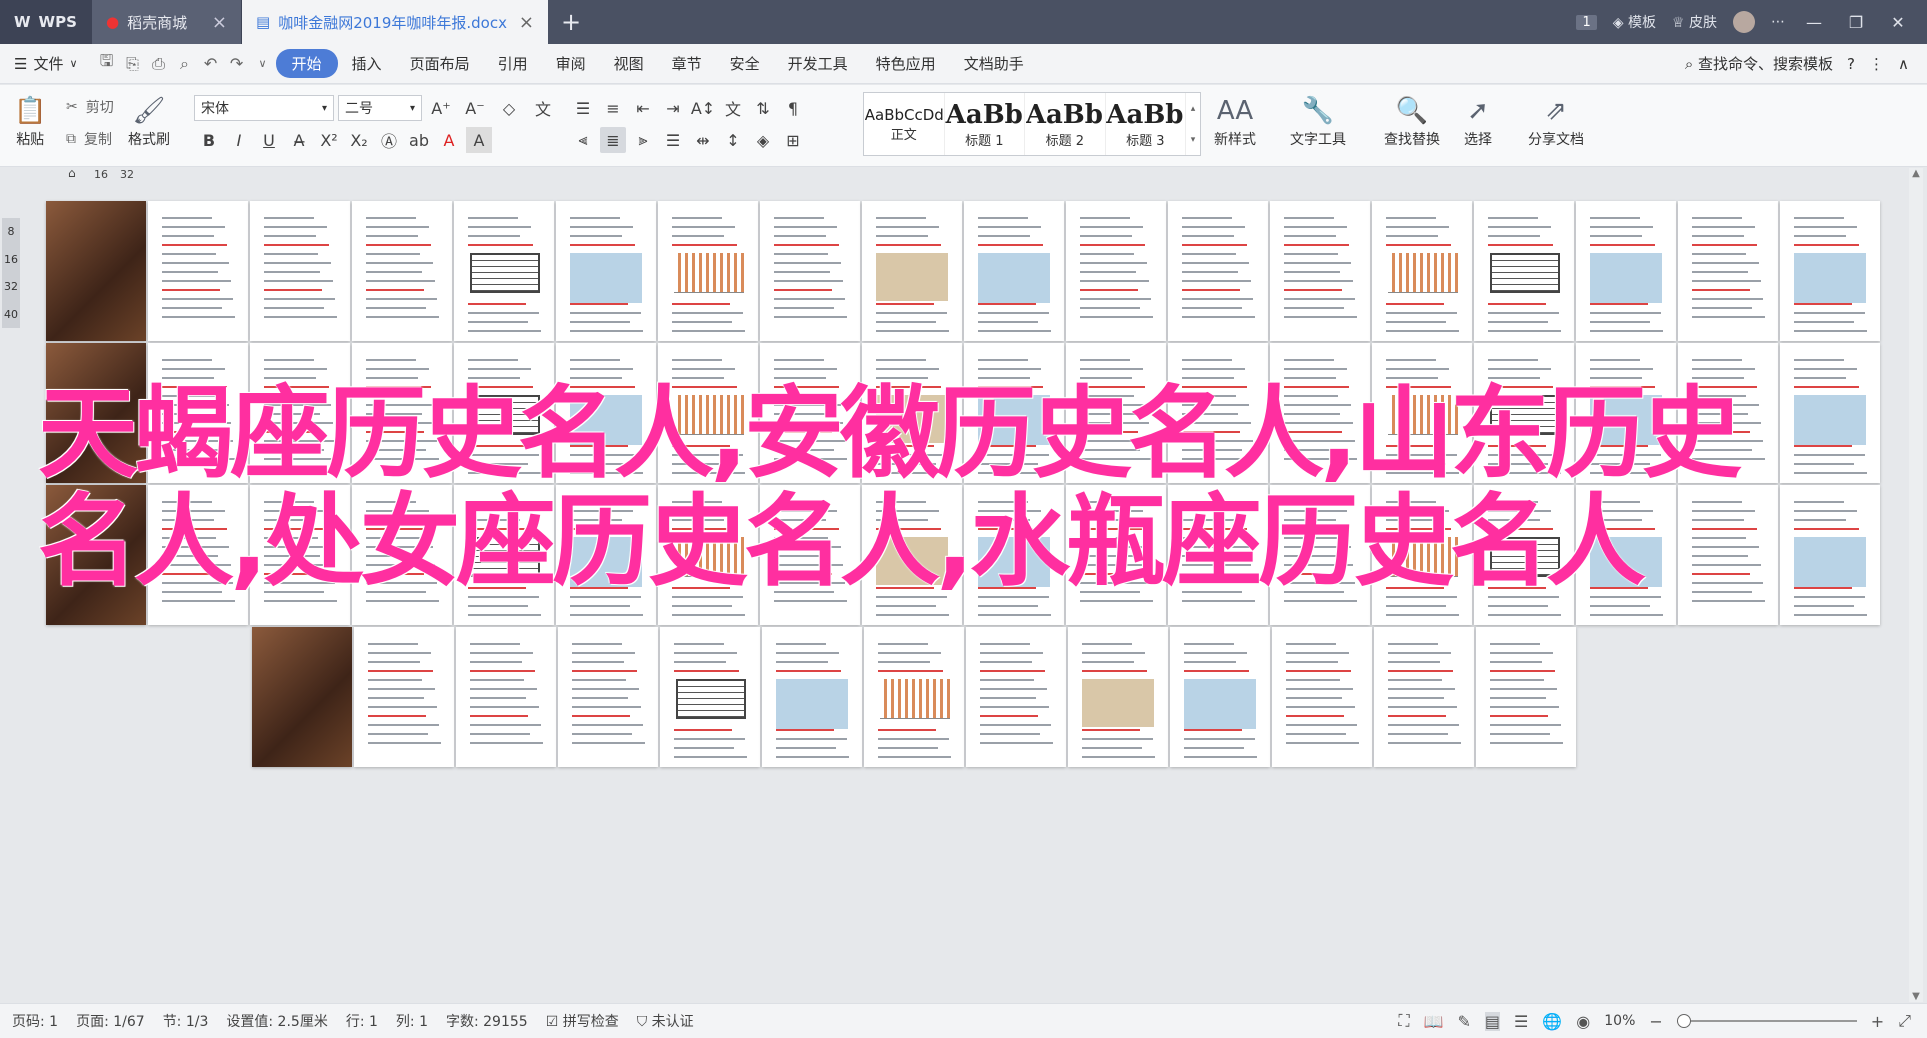 This screenshot has width=1927, height=1038. What do you see at coordinates (110, 1021) in the screenshot?
I see `status-pages: 页面: 1/67` at bounding box center [110, 1021].